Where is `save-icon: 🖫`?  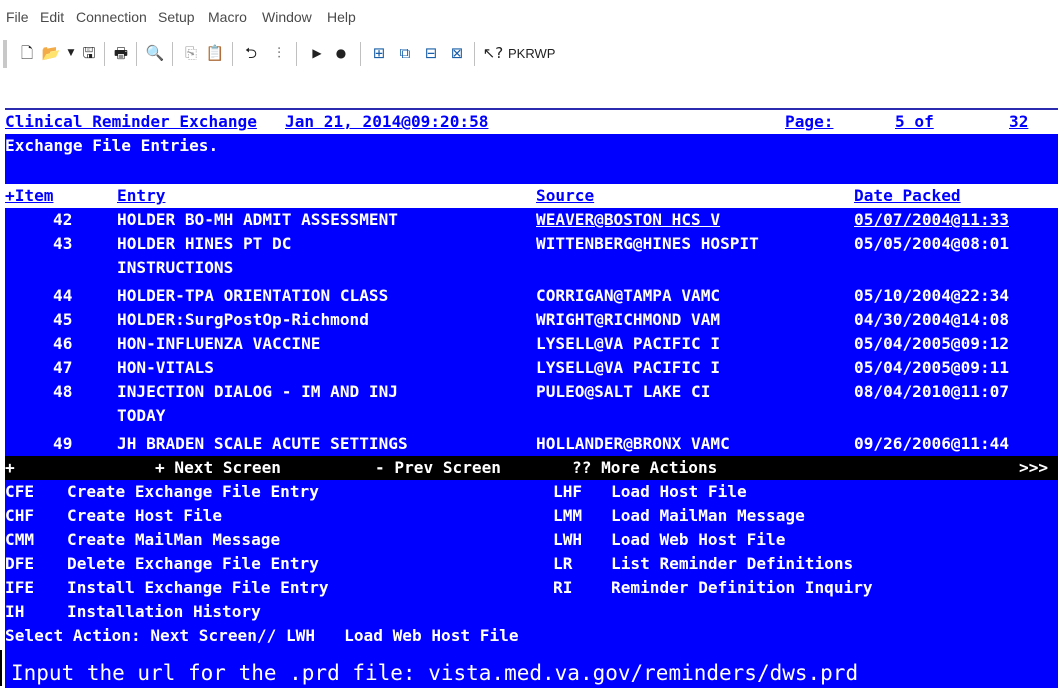
save-icon: 🖫 is located at coordinates (89, 53).